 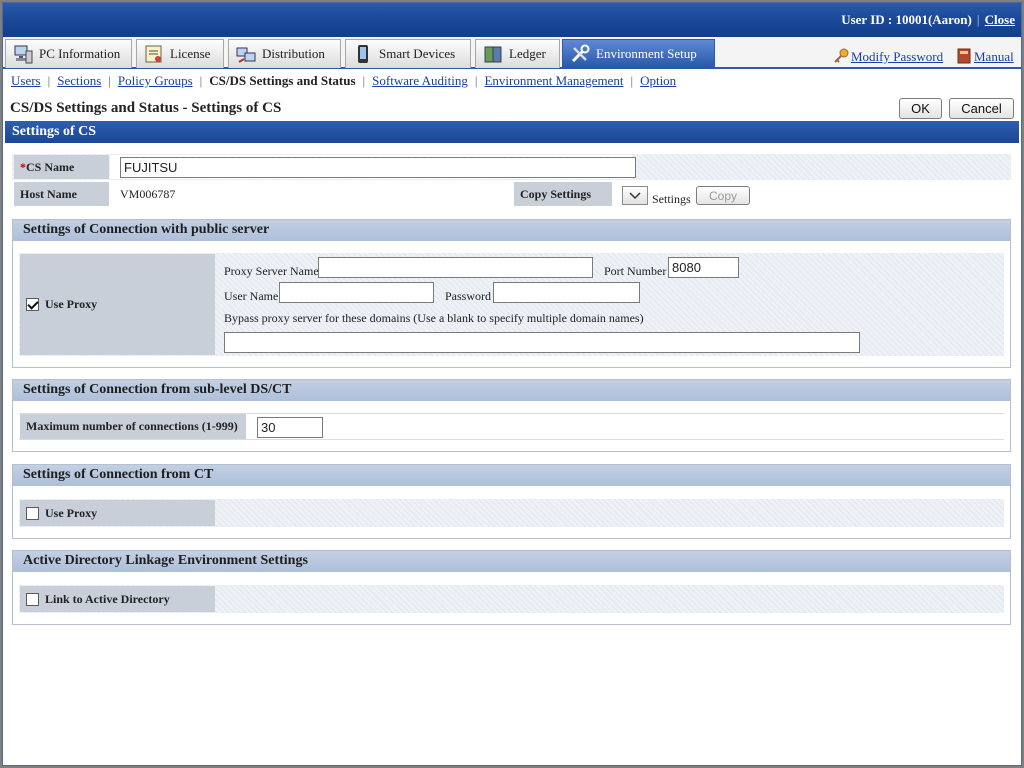 I want to click on pc-icon, so click(x=23, y=54).